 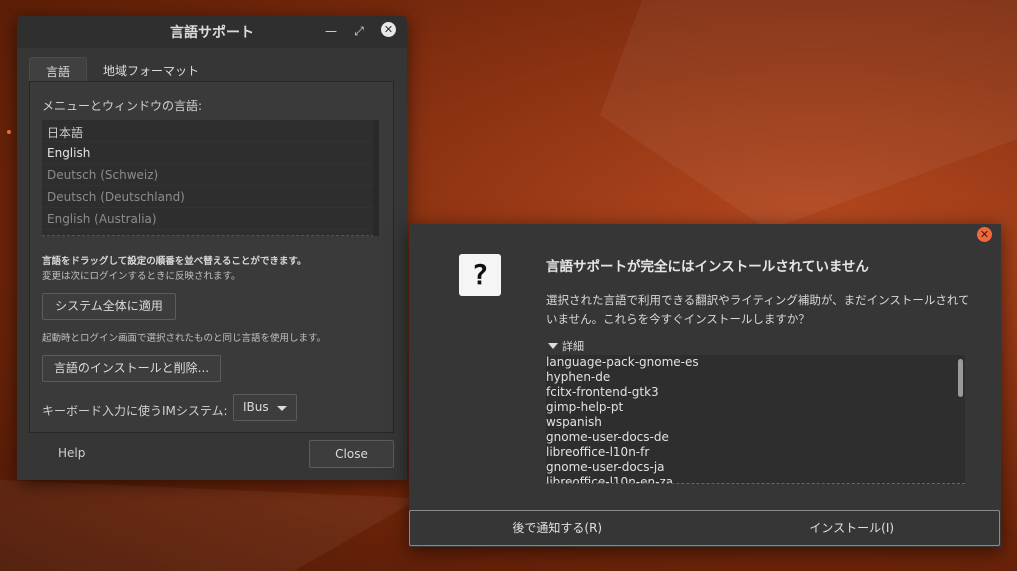 I want to click on tab-bar: 言語 地域フォーマット, so click(x=122, y=70).